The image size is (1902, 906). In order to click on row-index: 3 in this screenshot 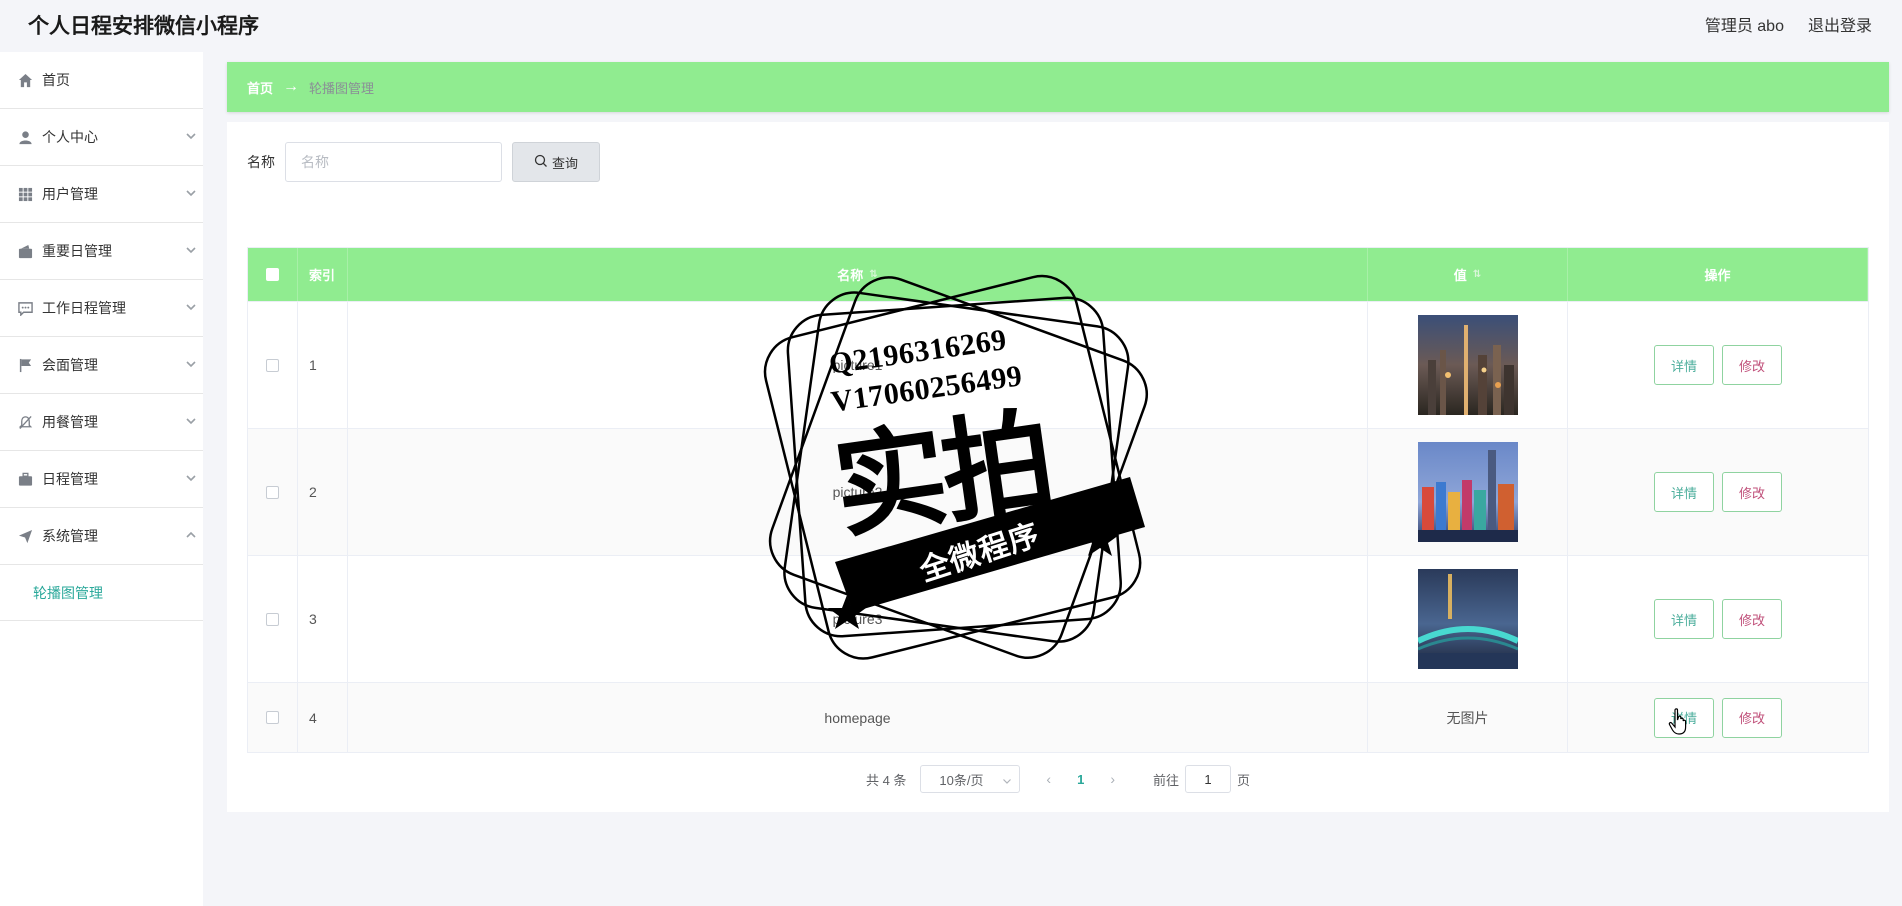, I will do `click(323, 619)`.